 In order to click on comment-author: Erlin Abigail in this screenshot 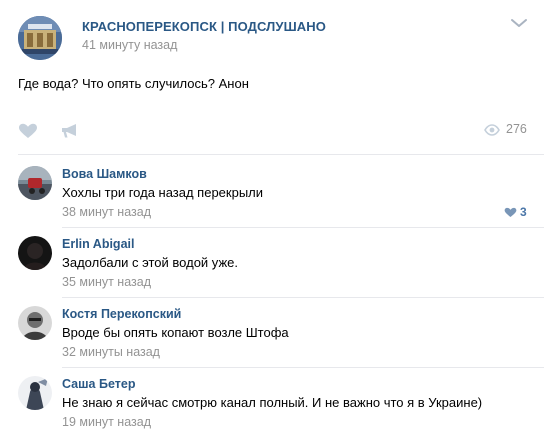, I will do `click(98, 244)`.